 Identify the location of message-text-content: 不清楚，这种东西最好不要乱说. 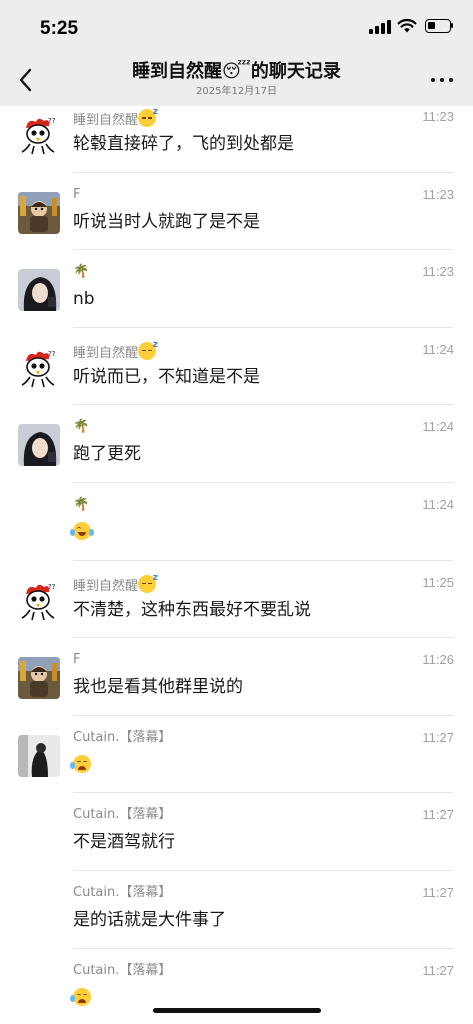
(192, 609).